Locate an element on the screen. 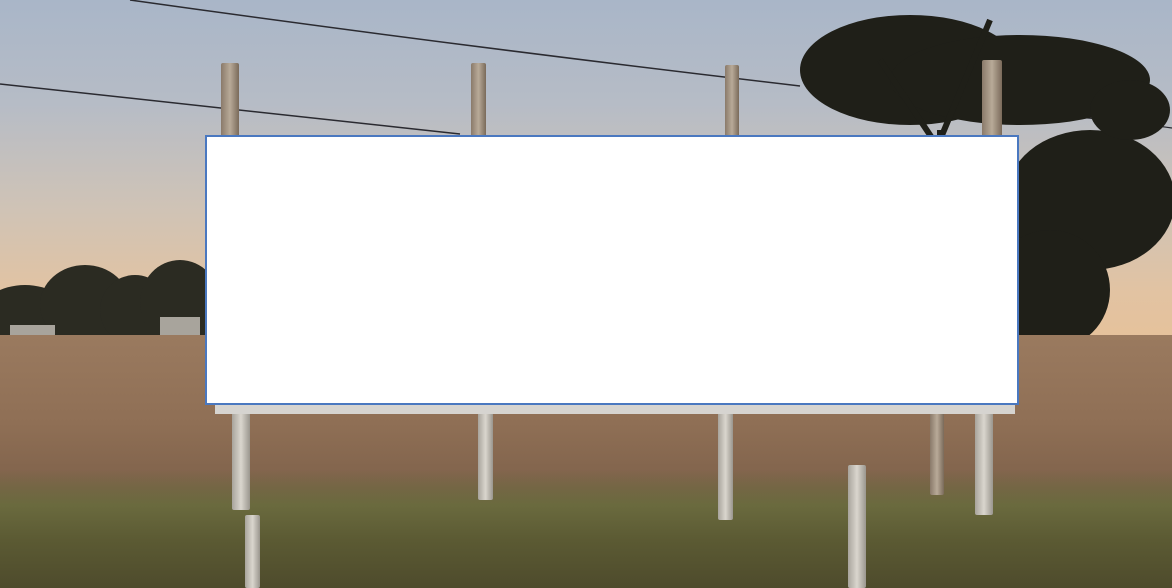 This screenshot has height=588, width=1172. fence-post-right is located at coordinates (857, 526).